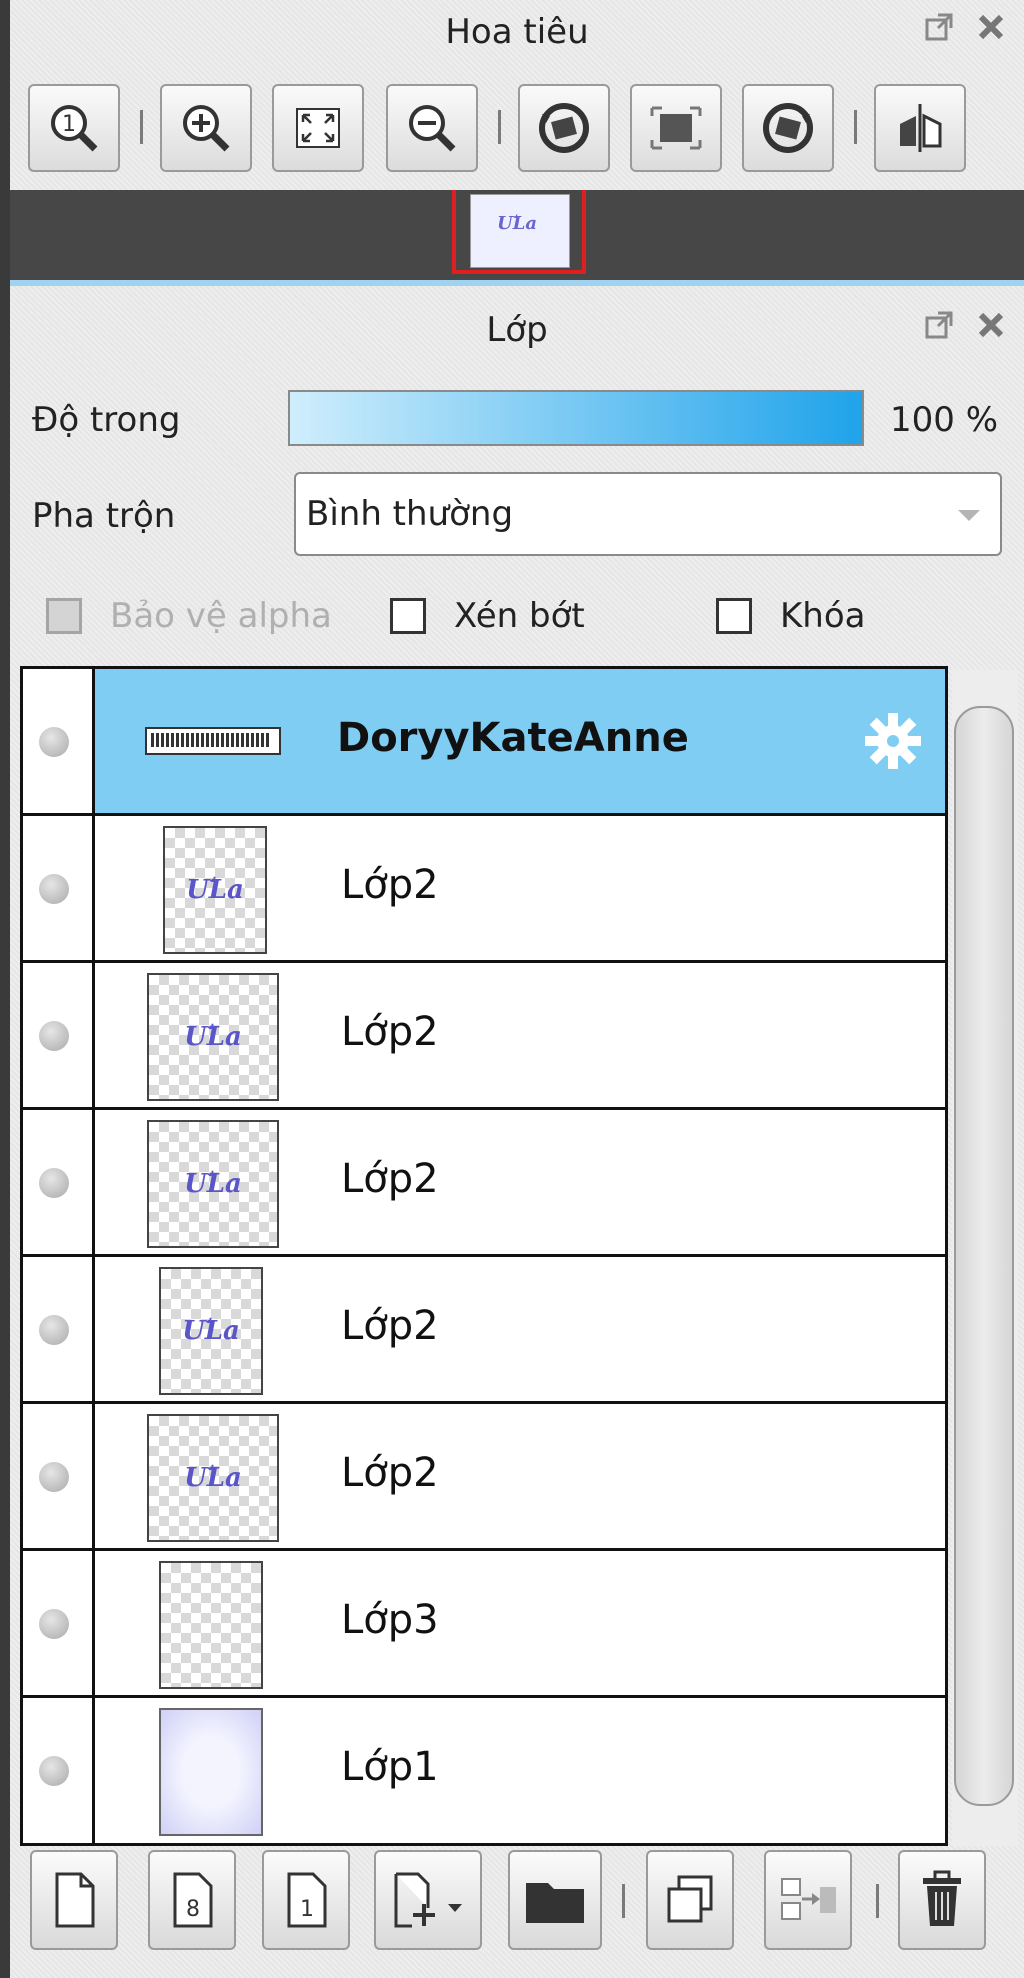  Describe the element at coordinates (893, 741) in the screenshot. I see `settings-gear-icon` at that location.